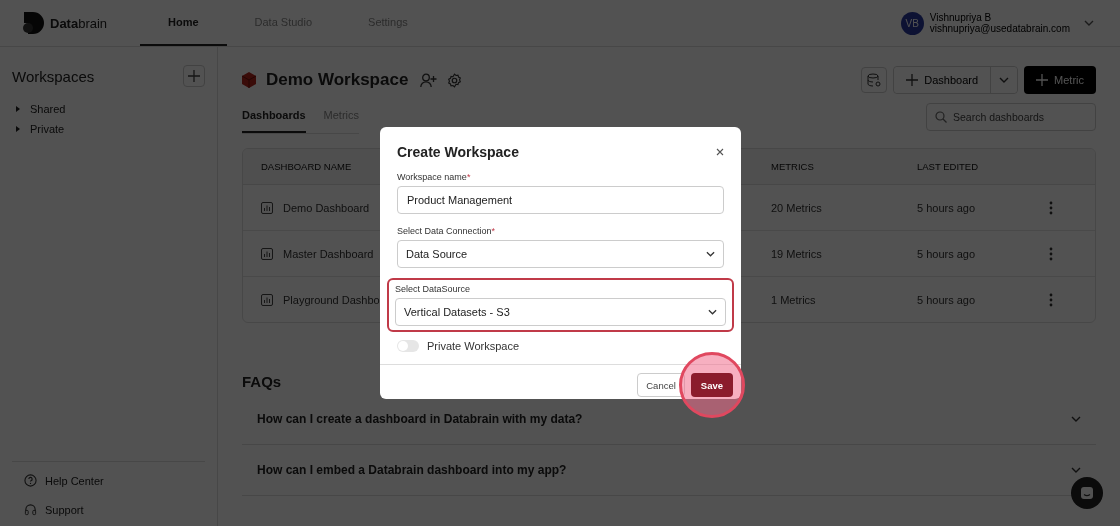 Image resolution: width=1120 pixels, height=526 pixels. Describe the element at coordinates (434, 177) in the screenshot. I see `field-label: Workspace name*` at that location.